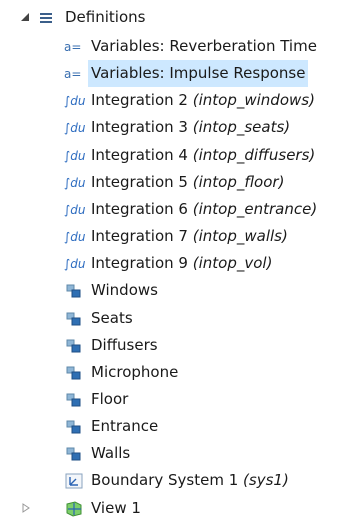 Image resolution: width=362 pixels, height=522 pixels. I want to click on node-name: Integration 7, so click(139, 236).